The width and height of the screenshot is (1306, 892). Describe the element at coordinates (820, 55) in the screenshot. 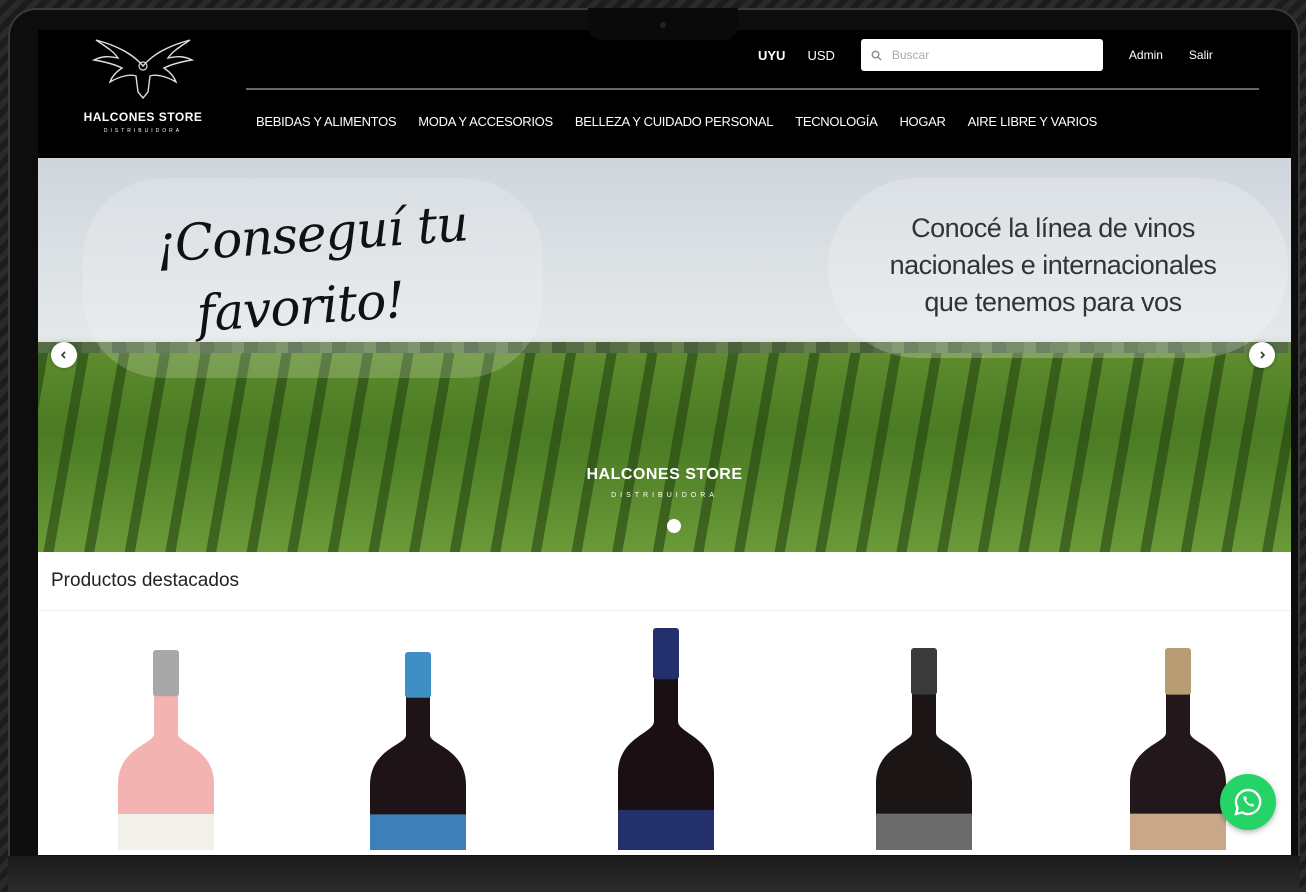

I see `currency-usd: USD` at that location.